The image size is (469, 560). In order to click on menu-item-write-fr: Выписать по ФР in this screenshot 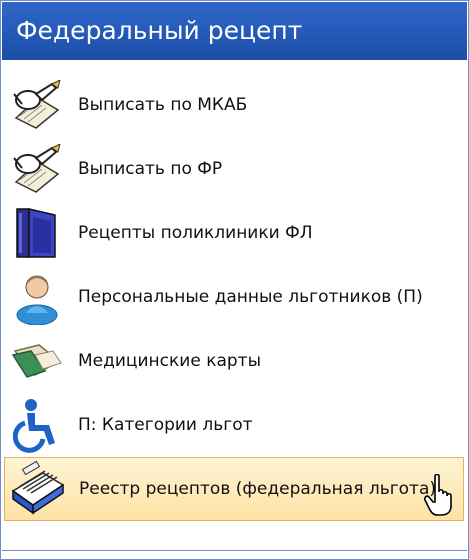, I will do `click(234, 169)`.